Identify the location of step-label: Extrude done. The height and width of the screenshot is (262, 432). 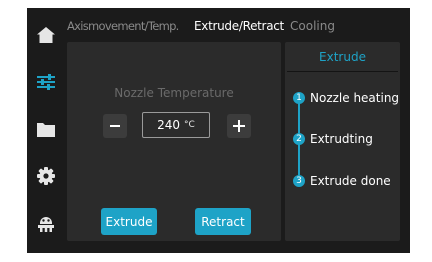
(350, 181).